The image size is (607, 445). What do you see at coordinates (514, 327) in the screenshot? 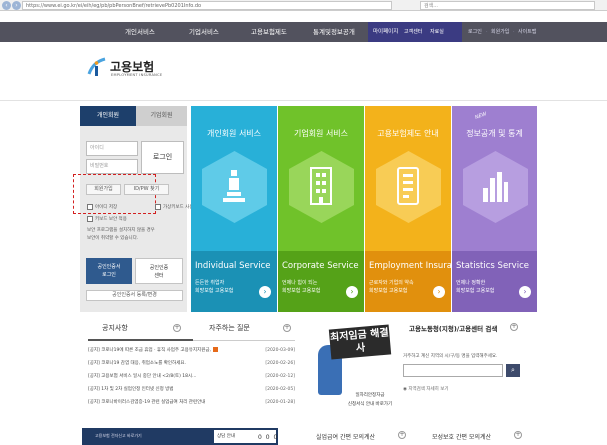
I see `office-more-icon: +` at bounding box center [514, 327].